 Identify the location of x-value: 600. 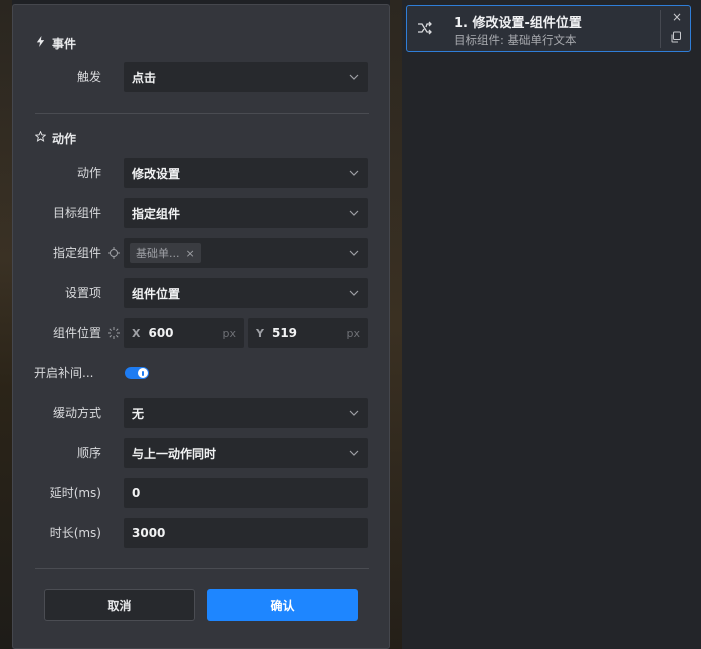
(161, 333).